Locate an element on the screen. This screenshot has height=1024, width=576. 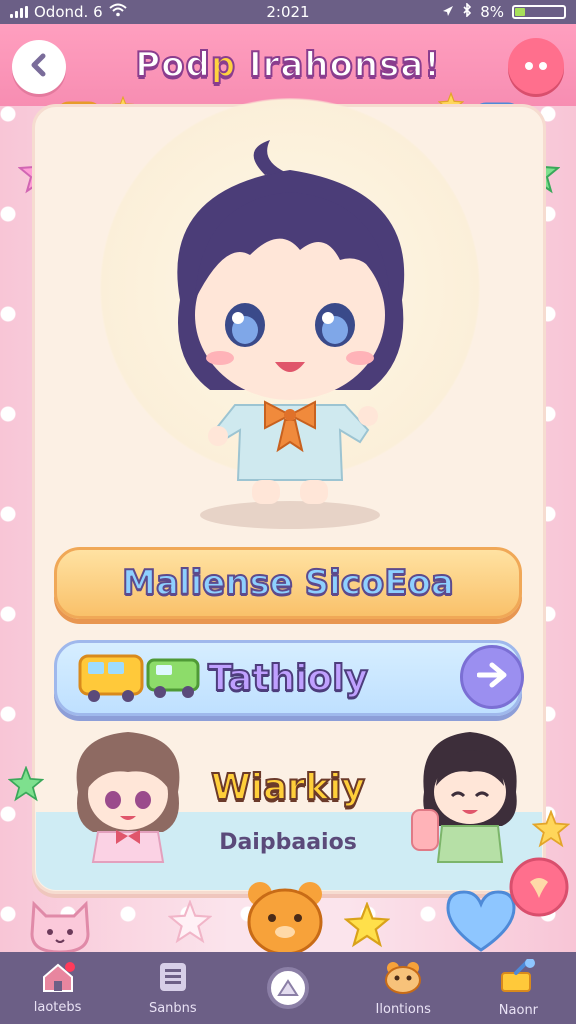
go-button is located at coordinates (492, 677).